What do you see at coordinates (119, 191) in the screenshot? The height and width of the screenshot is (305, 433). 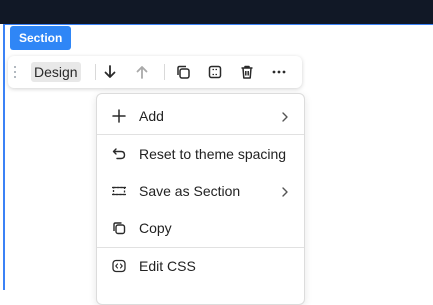 I see `save-section-icon` at bounding box center [119, 191].